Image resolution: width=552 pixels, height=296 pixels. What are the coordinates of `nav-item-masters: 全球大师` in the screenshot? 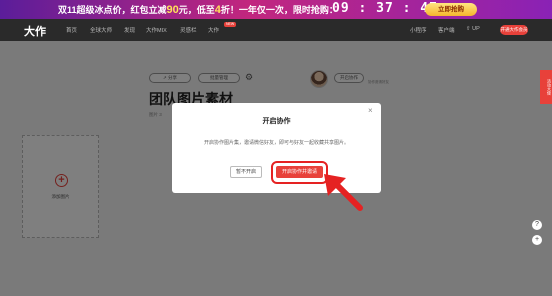 It's located at (101, 30).